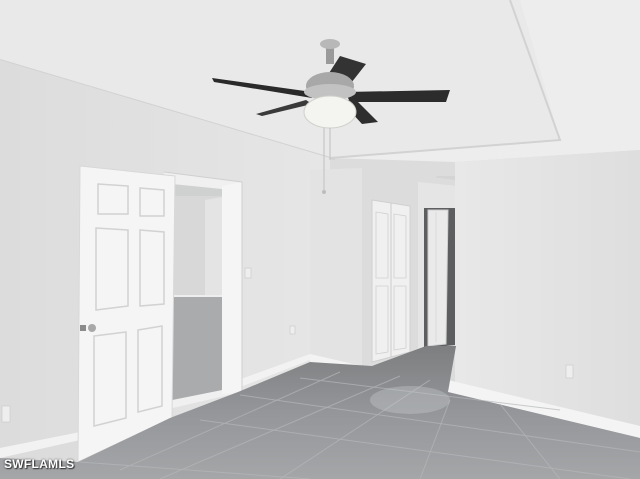 The width and height of the screenshot is (640, 479). What do you see at coordinates (203, 290) in the screenshot?
I see `open-doorway` at bounding box center [203, 290].